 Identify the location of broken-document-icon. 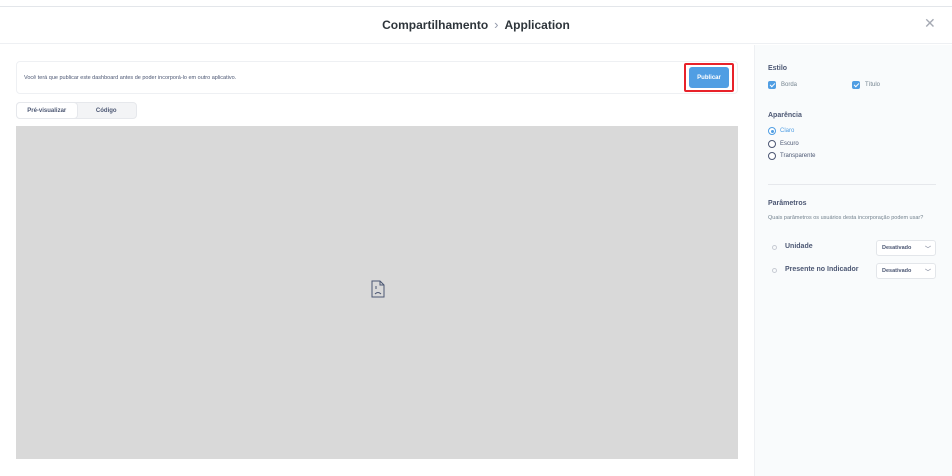
(378, 289).